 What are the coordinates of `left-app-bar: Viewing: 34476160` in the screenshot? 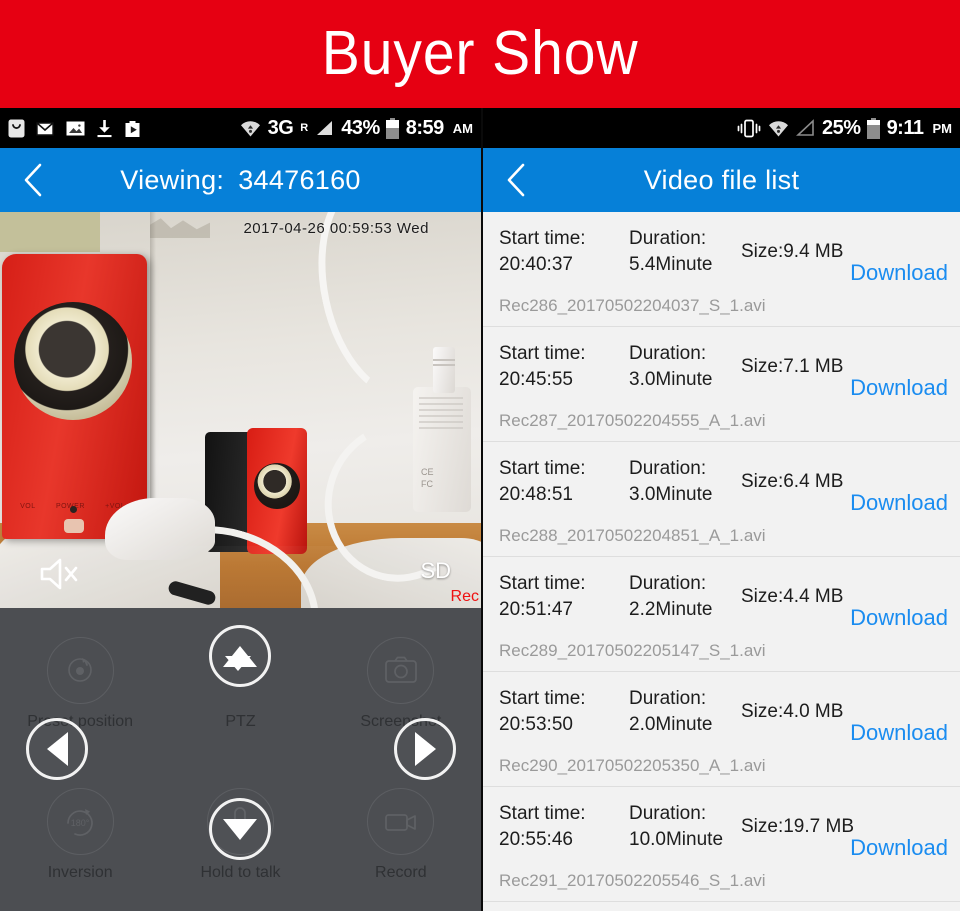 It's located at (240, 180).